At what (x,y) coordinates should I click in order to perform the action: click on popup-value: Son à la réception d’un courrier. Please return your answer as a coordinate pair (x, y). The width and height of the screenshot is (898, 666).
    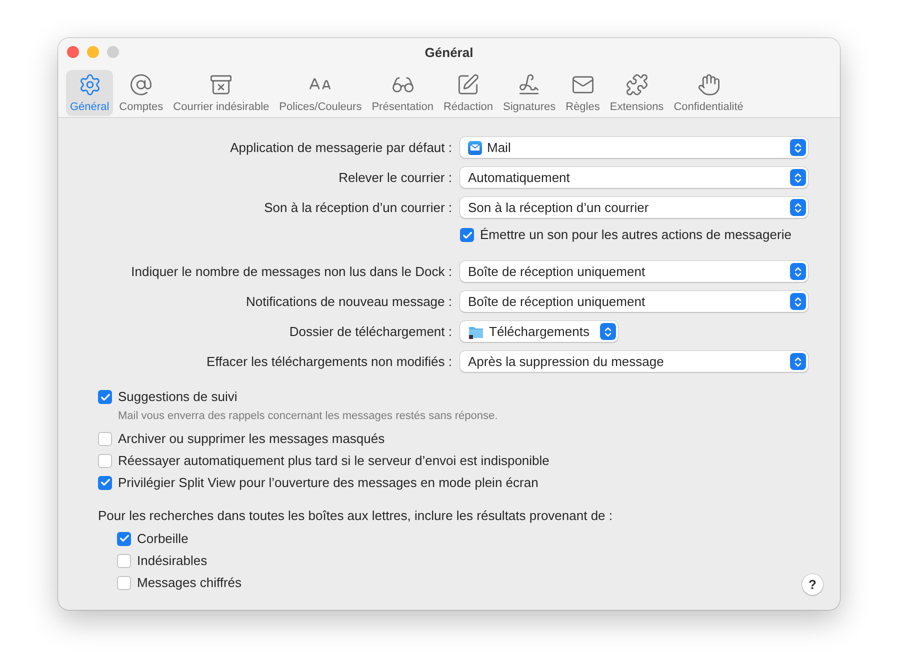
    Looking at the image, I should click on (559, 207).